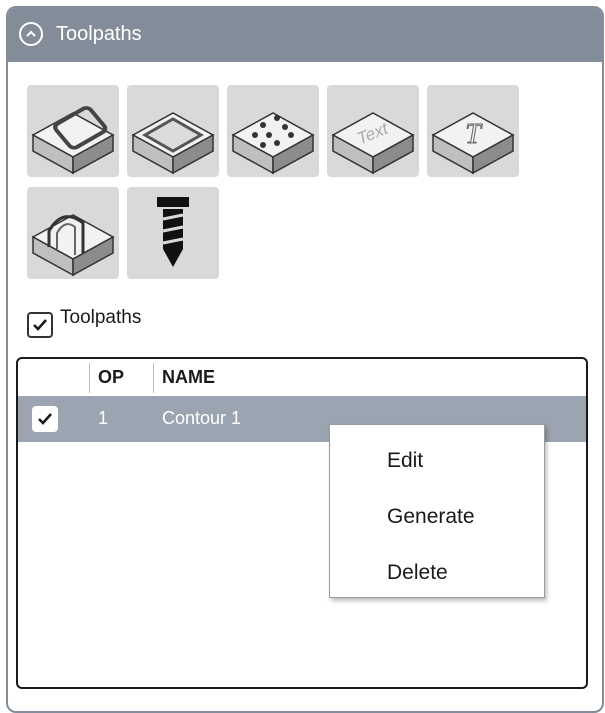 This screenshot has width=605, height=713. Describe the element at coordinates (373, 143) in the screenshot. I see `text-icon: Text` at that location.